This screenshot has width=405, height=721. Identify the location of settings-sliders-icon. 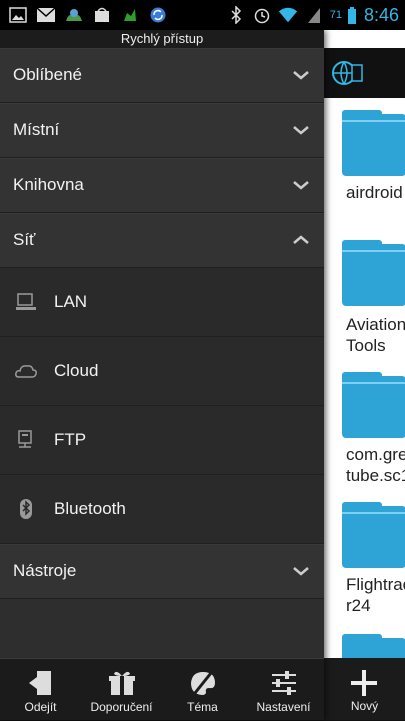
(284, 683).